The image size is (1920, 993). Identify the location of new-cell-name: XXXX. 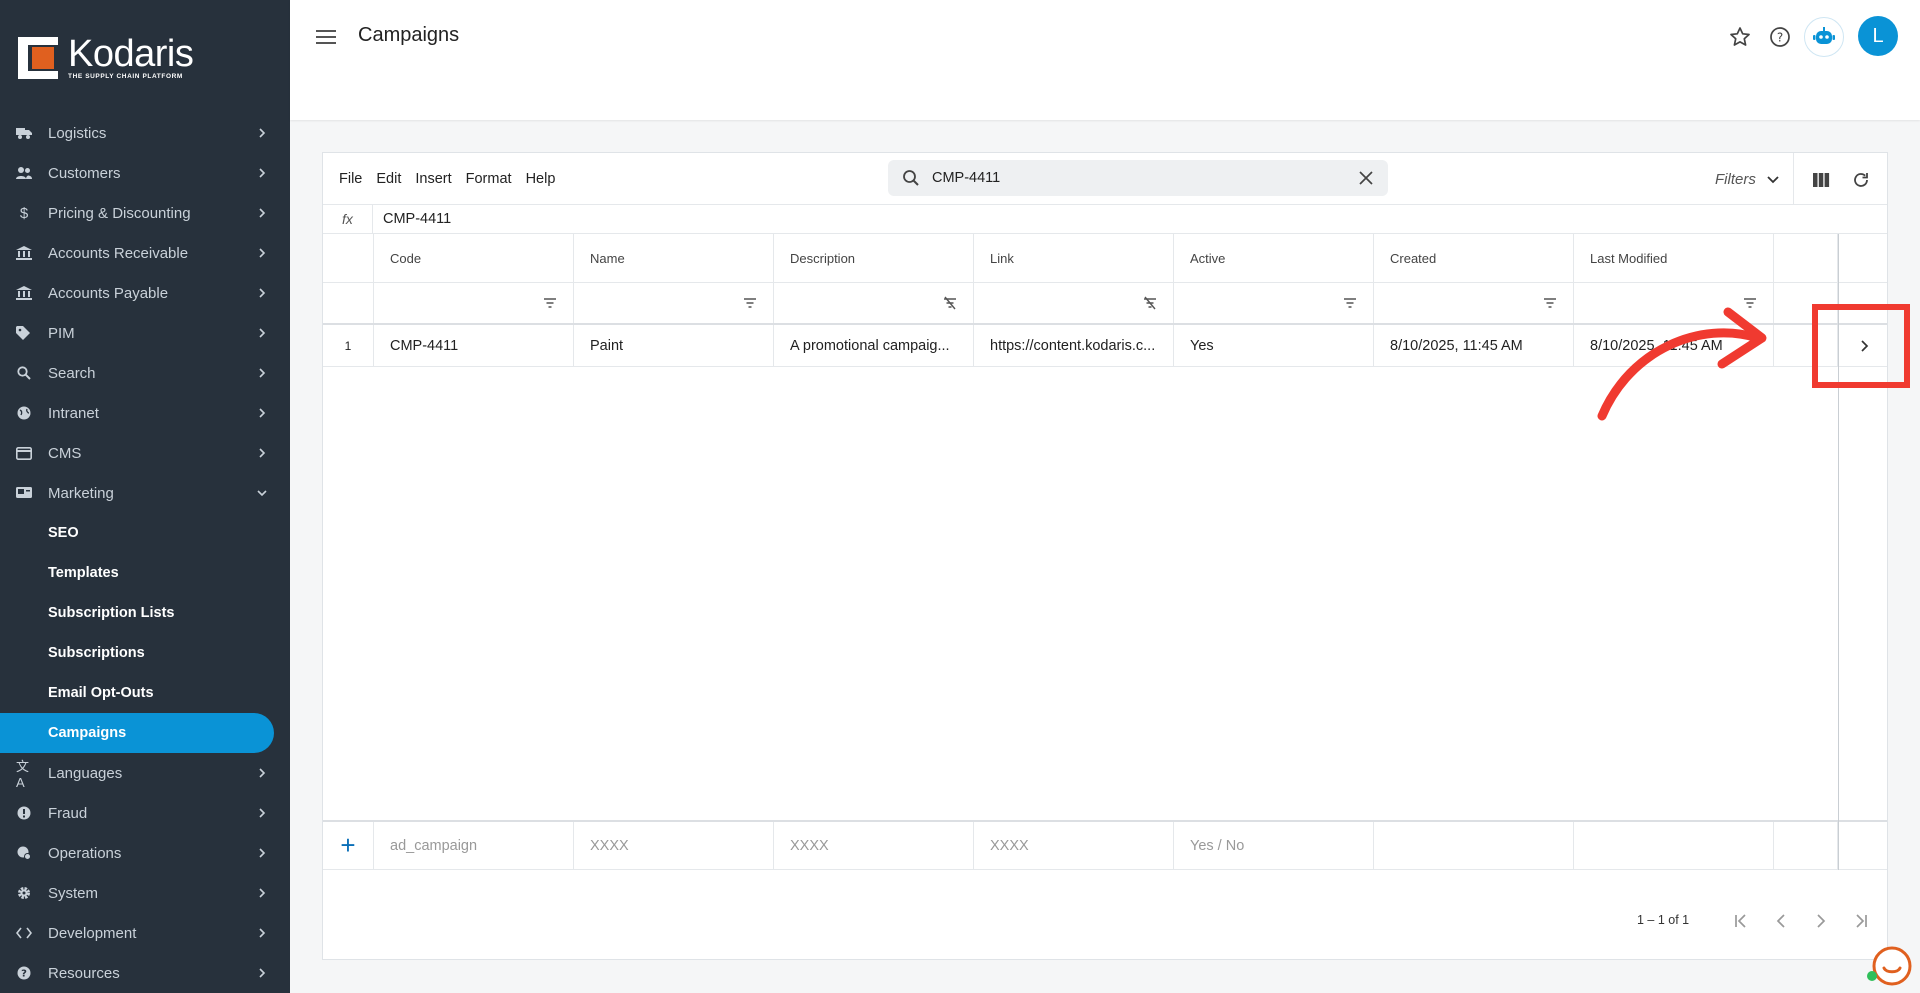
(674, 845).